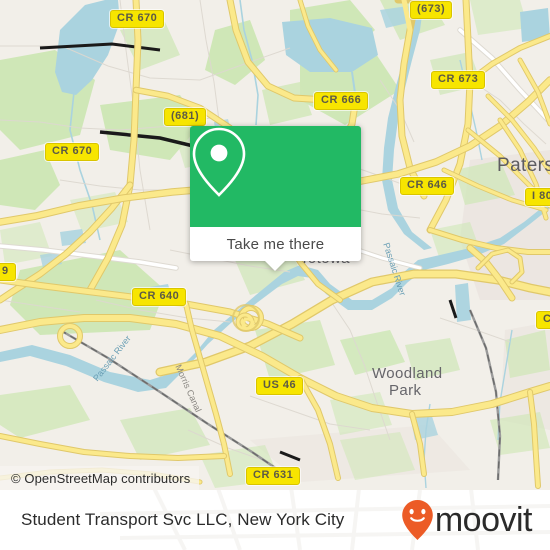 The width and height of the screenshot is (550, 550). I want to click on popup-header, so click(275, 176).